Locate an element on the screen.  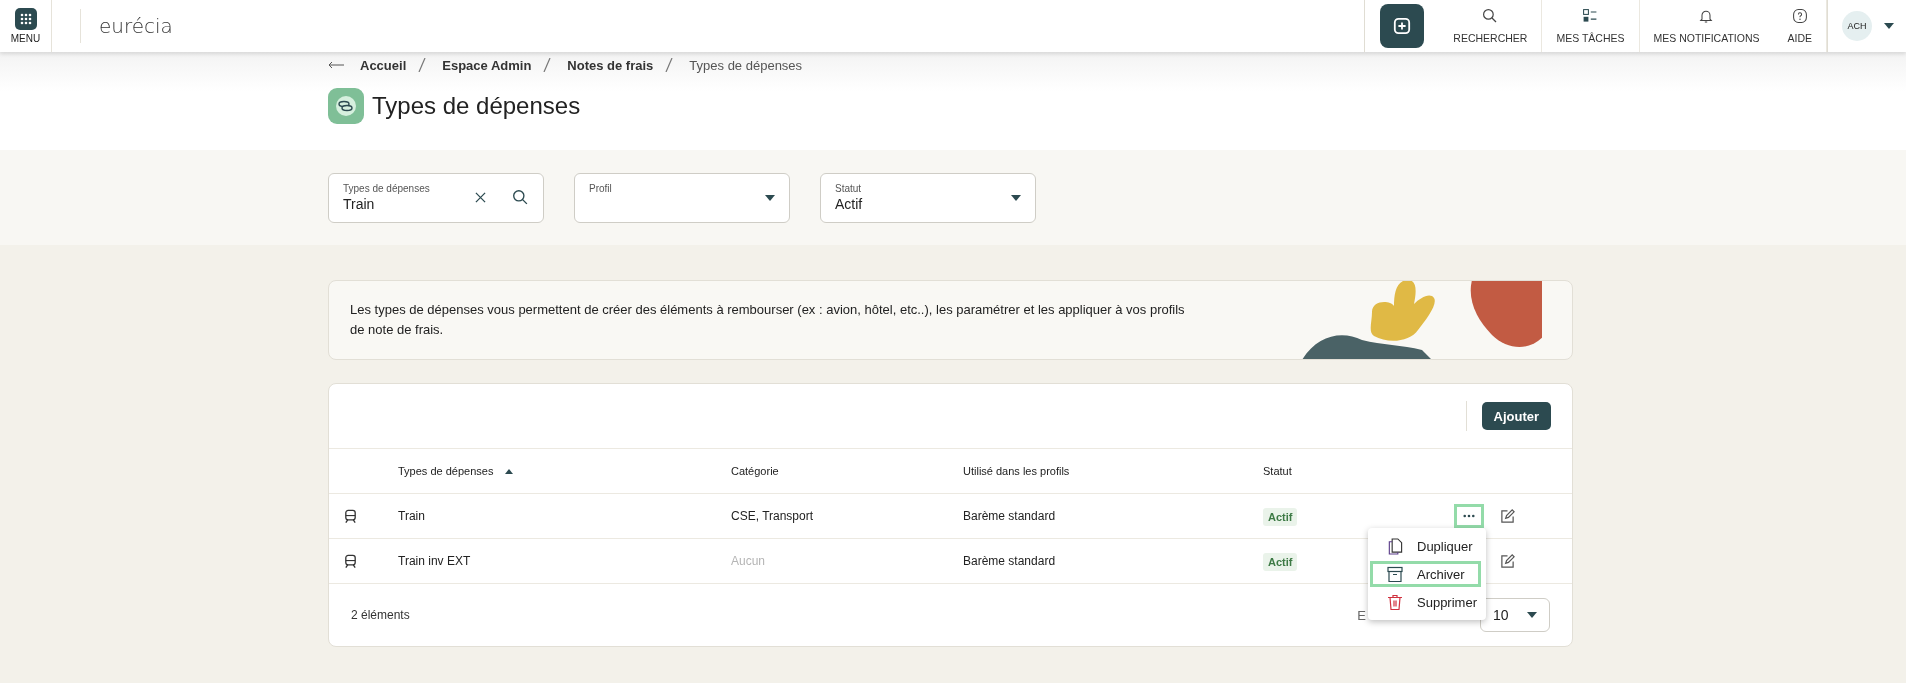
user-avatar: ACH is located at coordinates (1857, 26).